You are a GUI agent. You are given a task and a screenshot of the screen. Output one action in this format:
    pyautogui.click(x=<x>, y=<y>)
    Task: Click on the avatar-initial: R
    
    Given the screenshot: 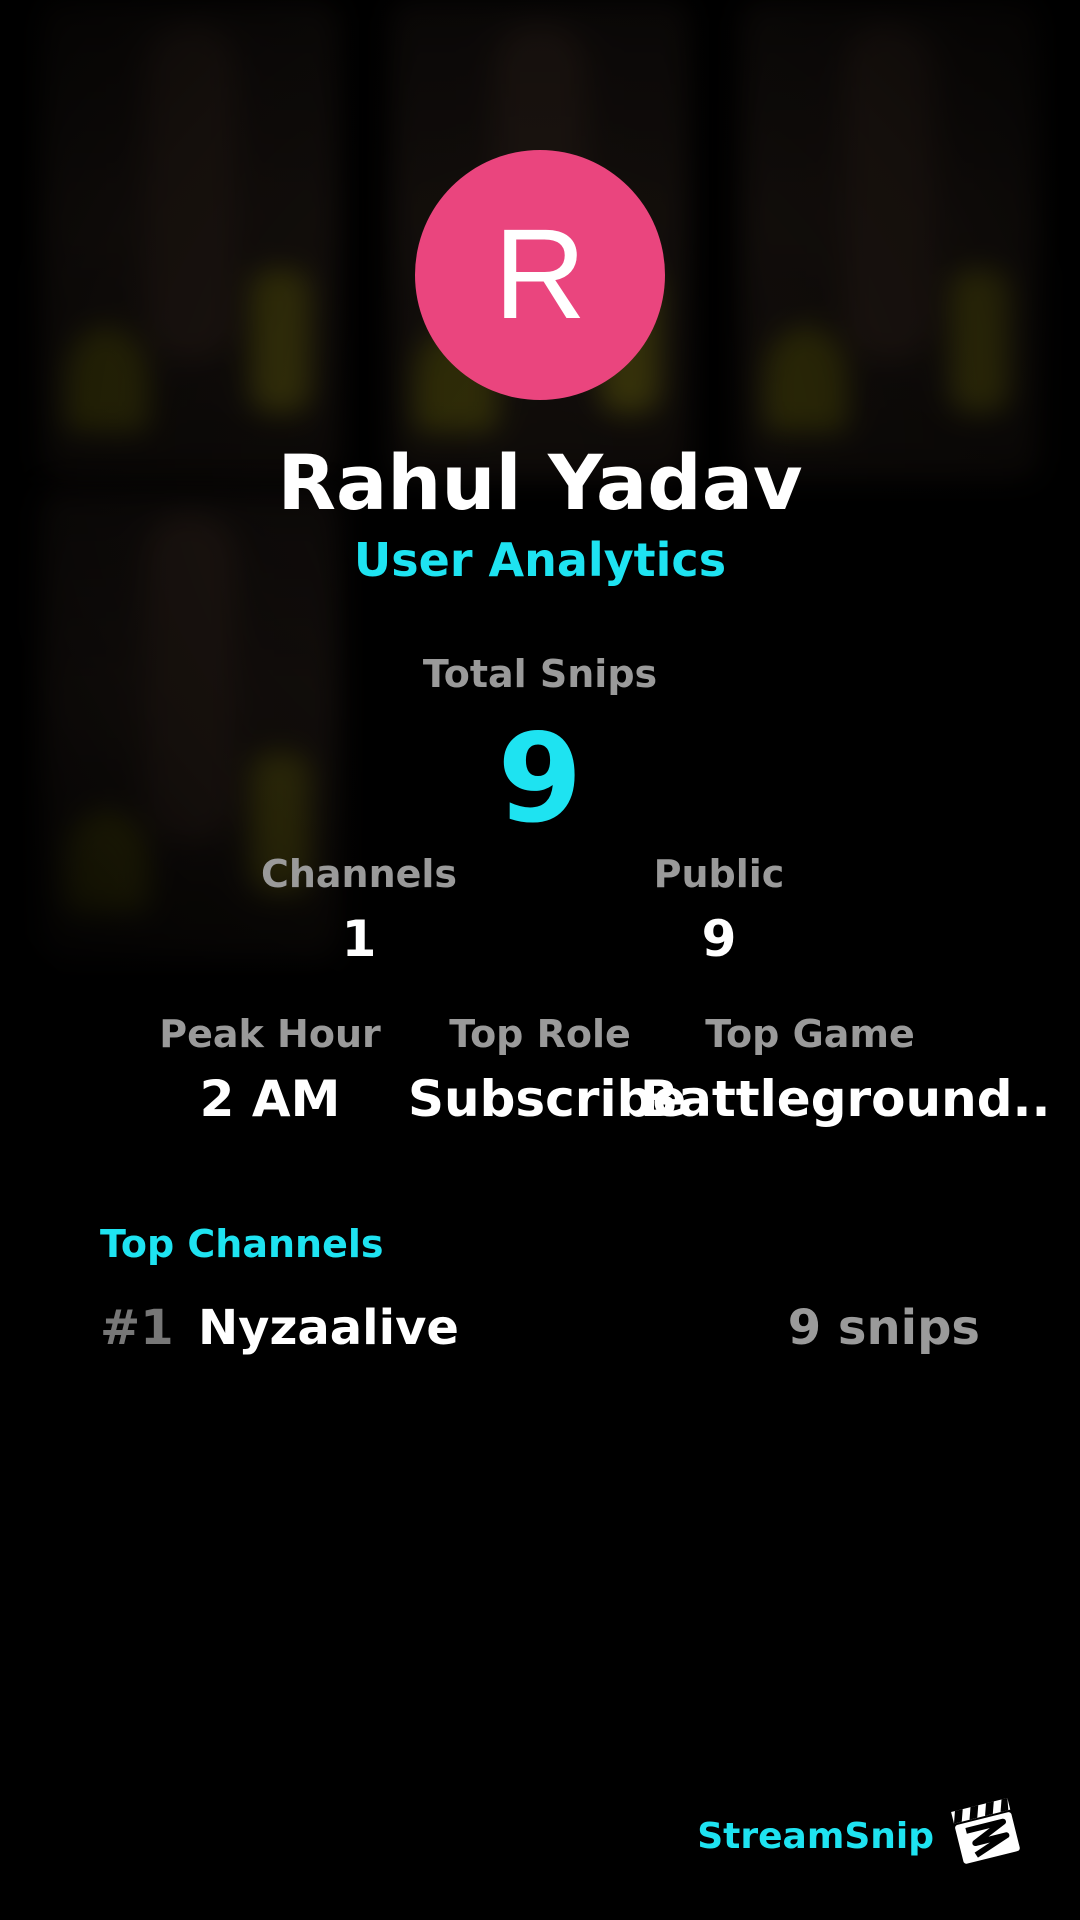 What is the action you would take?
    pyautogui.click(x=540, y=274)
    